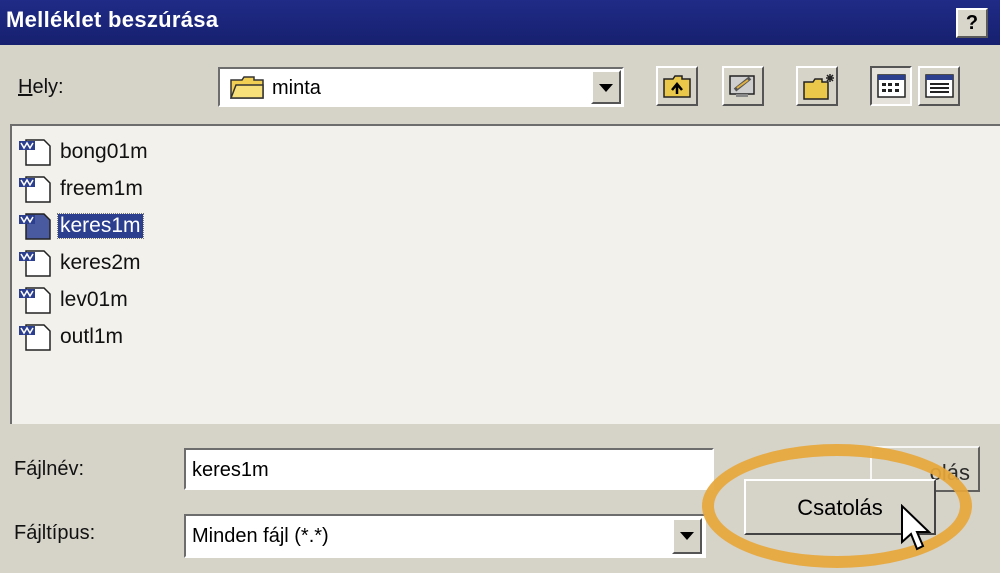 The height and width of the screenshot is (573, 1000). I want to click on location-value: minta, so click(296, 88).